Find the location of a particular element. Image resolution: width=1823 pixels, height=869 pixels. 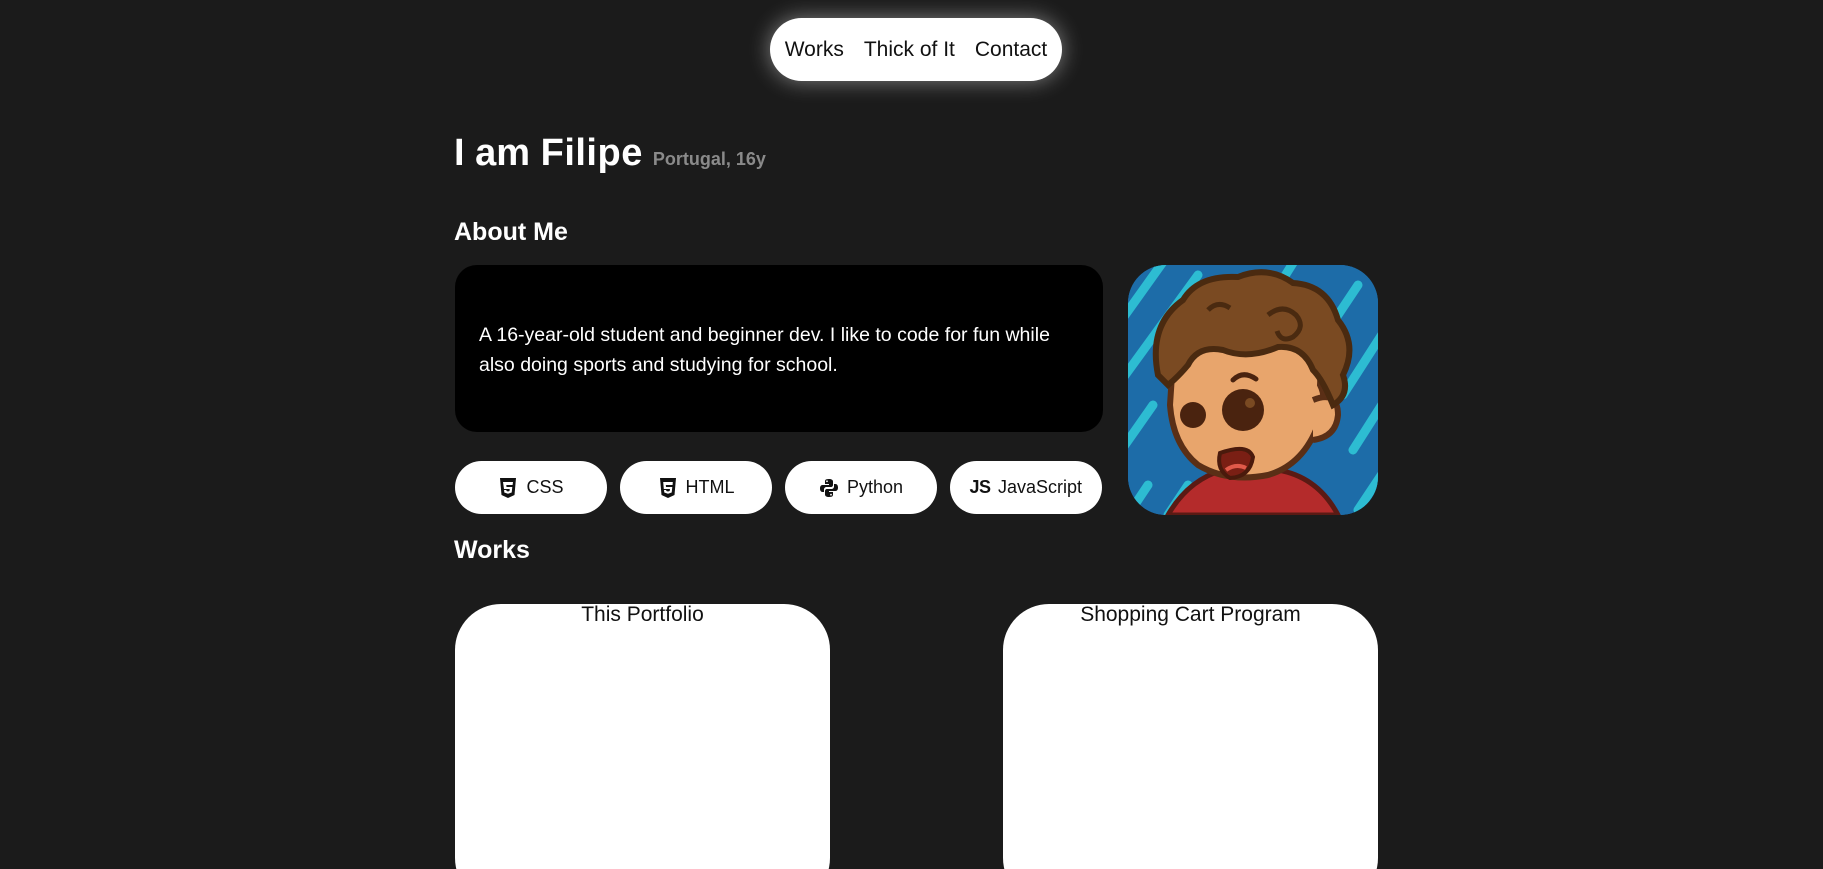

skill-css-button: CSS is located at coordinates (531, 487).